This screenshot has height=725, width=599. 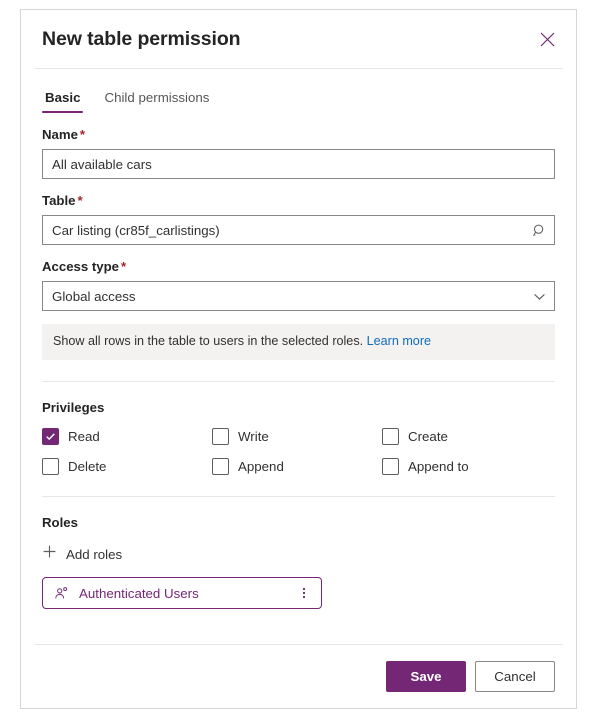 I want to click on privilege-create-label: Create, so click(x=428, y=436).